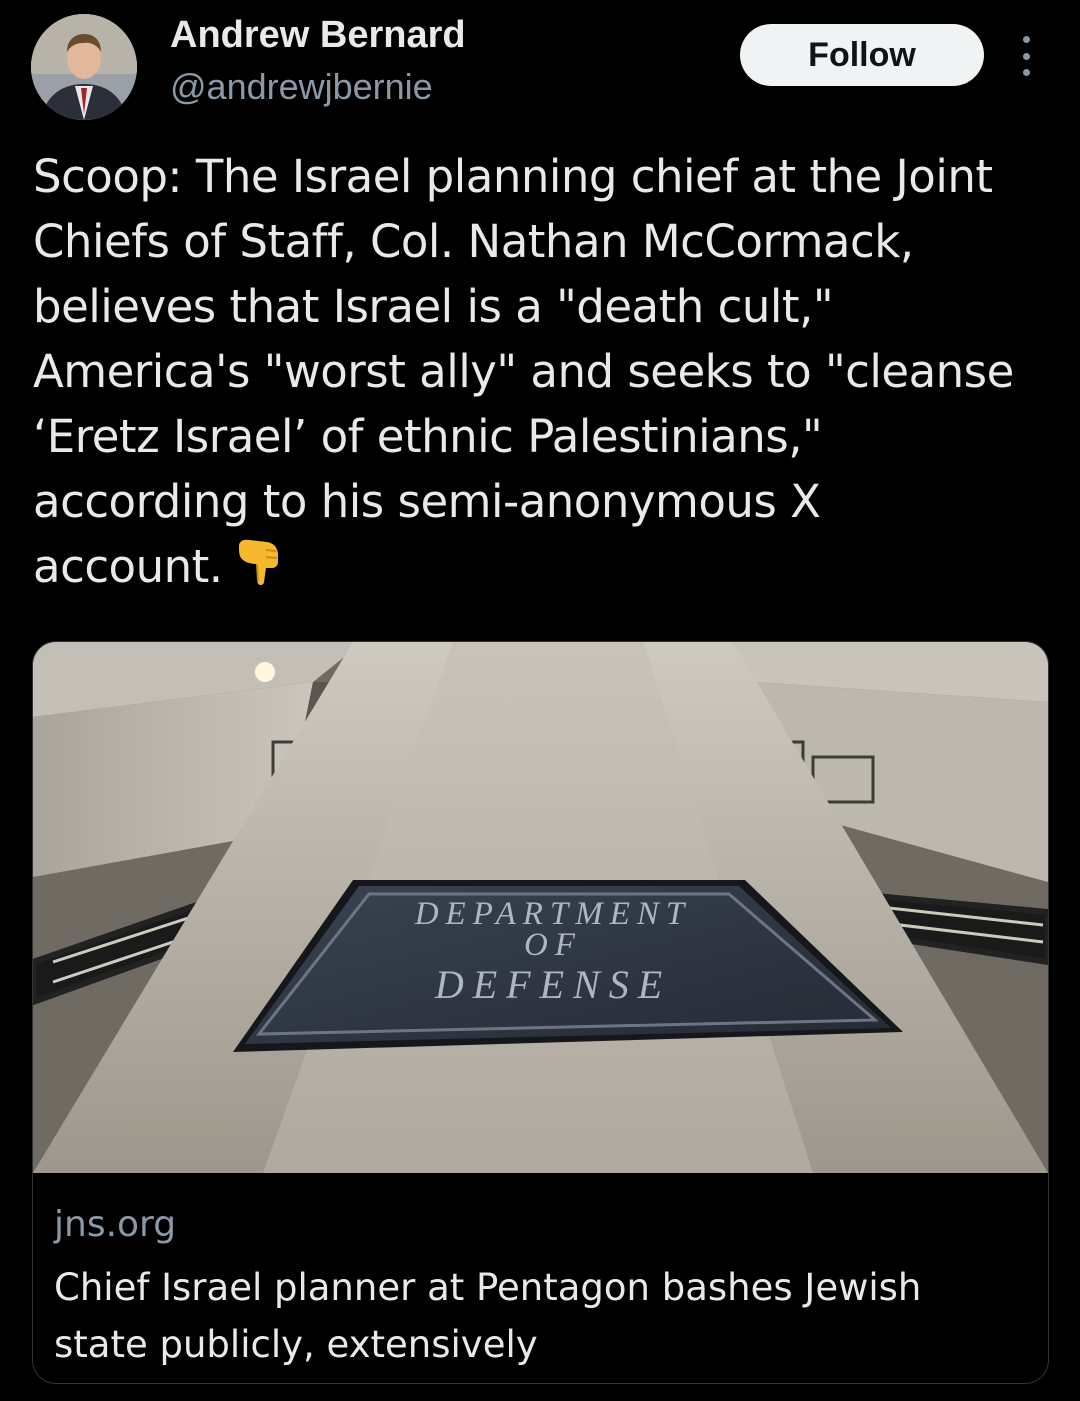  What do you see at coordinates (318, 35) in the screenshot?
I see `author-display-name: Andrew Bernard` at bounding box center [318, 35].